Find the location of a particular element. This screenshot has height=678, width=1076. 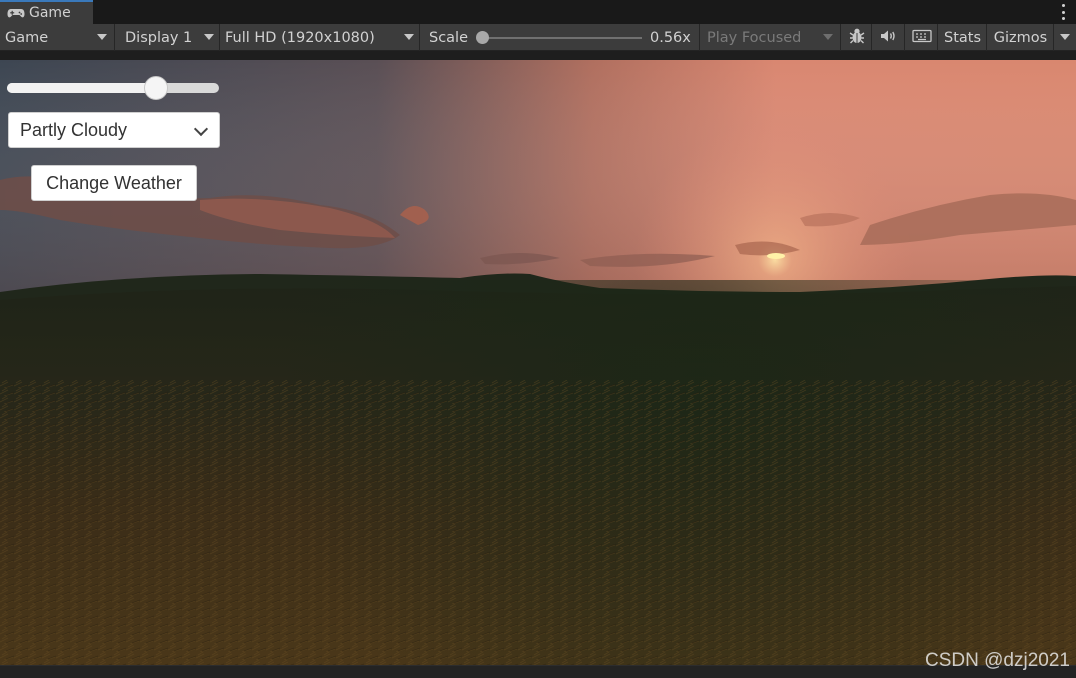

scale-value: 0.56x is located at coordinates (675, 37).